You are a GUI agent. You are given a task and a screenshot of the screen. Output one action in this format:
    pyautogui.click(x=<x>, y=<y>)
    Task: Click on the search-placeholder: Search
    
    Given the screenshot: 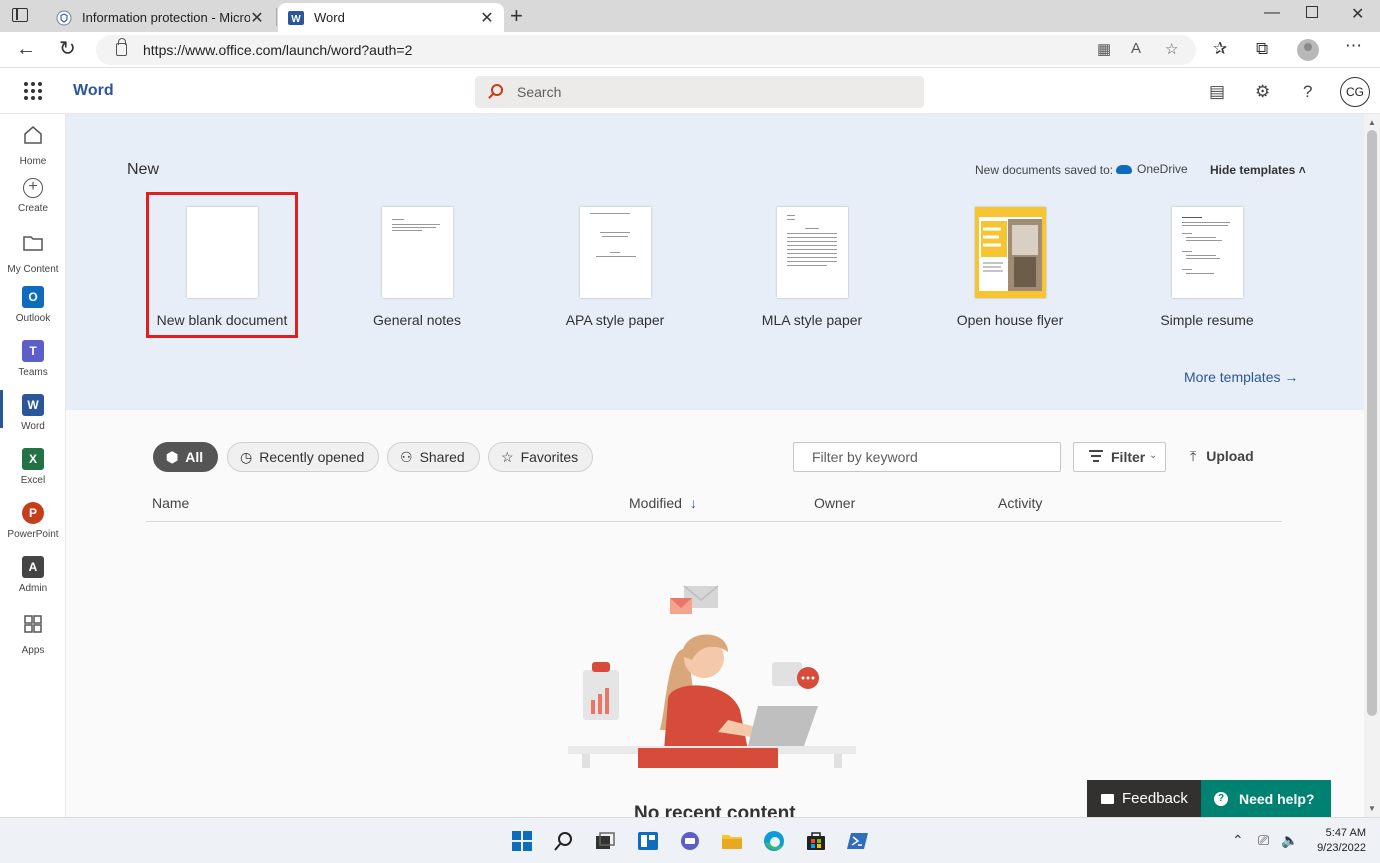 What is the action you would take?
    pyautogui.click(x=539, y=92)
    